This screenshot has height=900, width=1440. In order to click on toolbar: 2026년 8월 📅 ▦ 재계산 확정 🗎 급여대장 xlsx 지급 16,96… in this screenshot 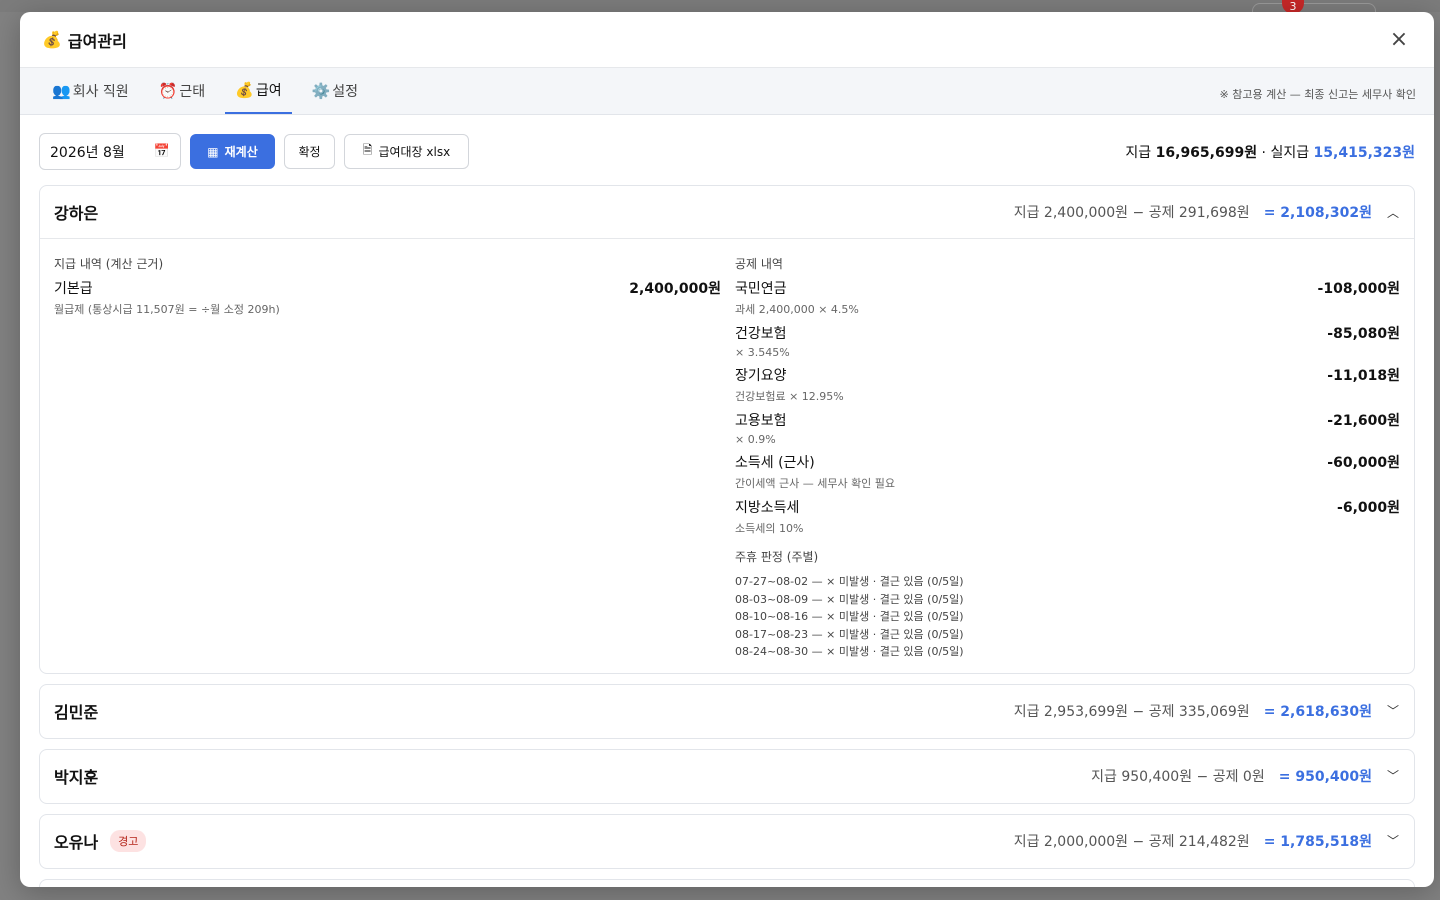, I will do `click(727, 151)`.